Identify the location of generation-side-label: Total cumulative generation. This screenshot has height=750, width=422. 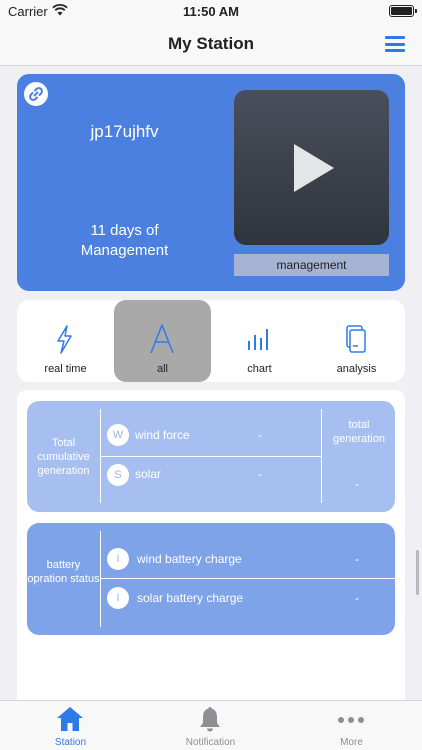
(63, 457).